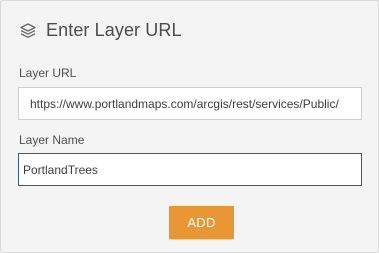 The width and height of the screenshot is (379, 253). What do you see at coordinates (201, 222) in the screenshot?
I see `add-button: ADD` at bounding box center [201, 222].